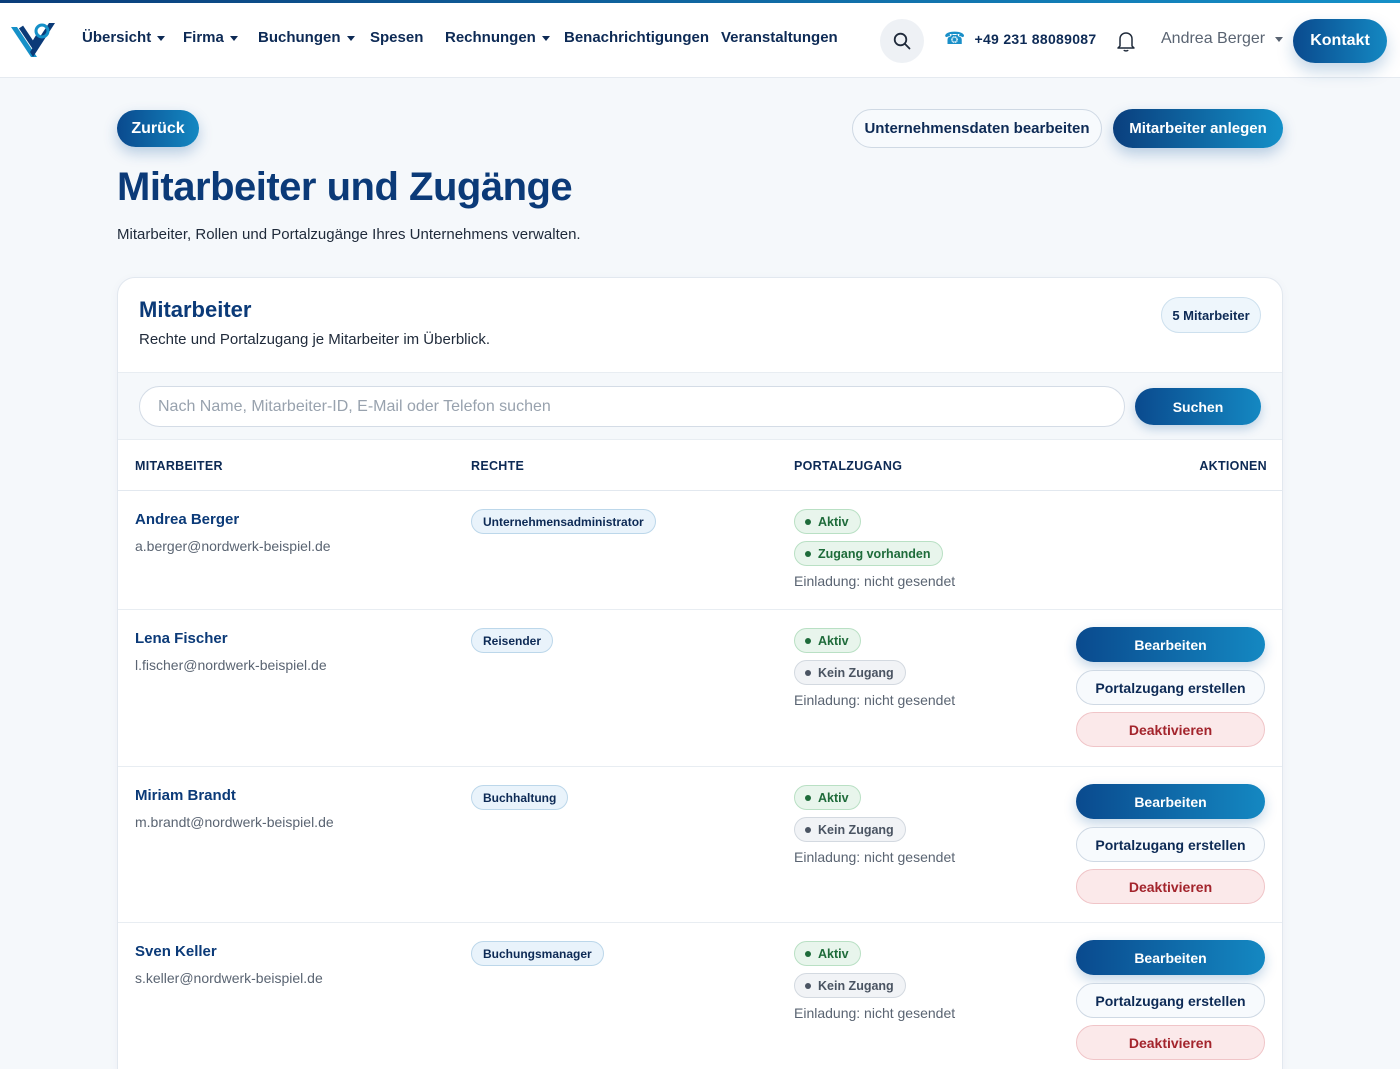 The height and width of the screenshot is (1069, 1400). Describe the element at coordinates (1340, 41) in the screenshot. I see `contact-button: Kontakt` at that location.